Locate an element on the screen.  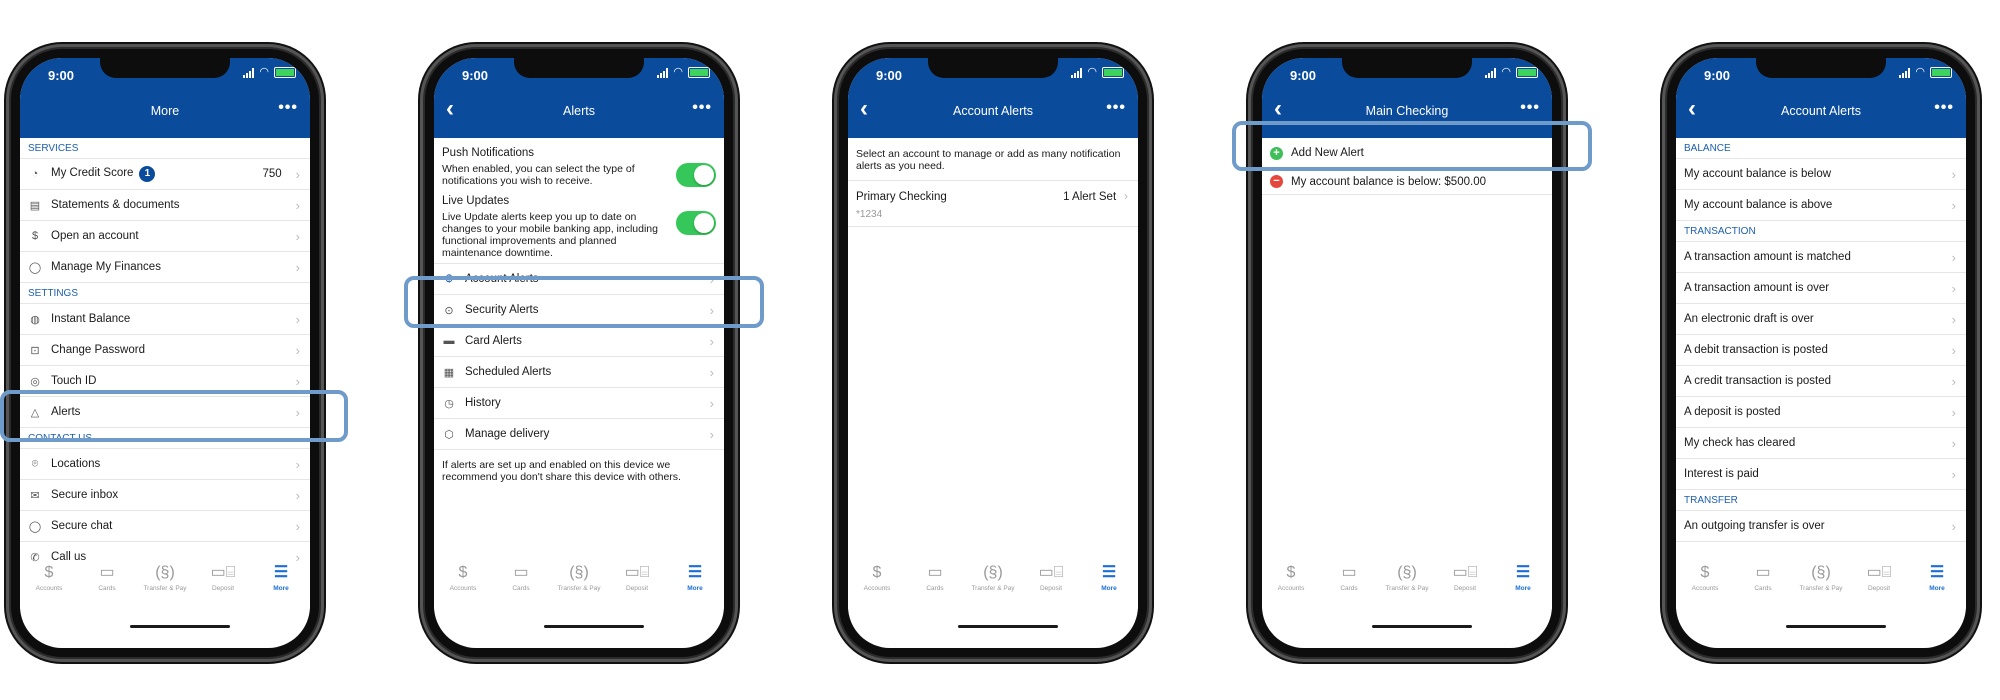
list-item-label: A credit transaction is posted is located at coordinates (1758, 381).